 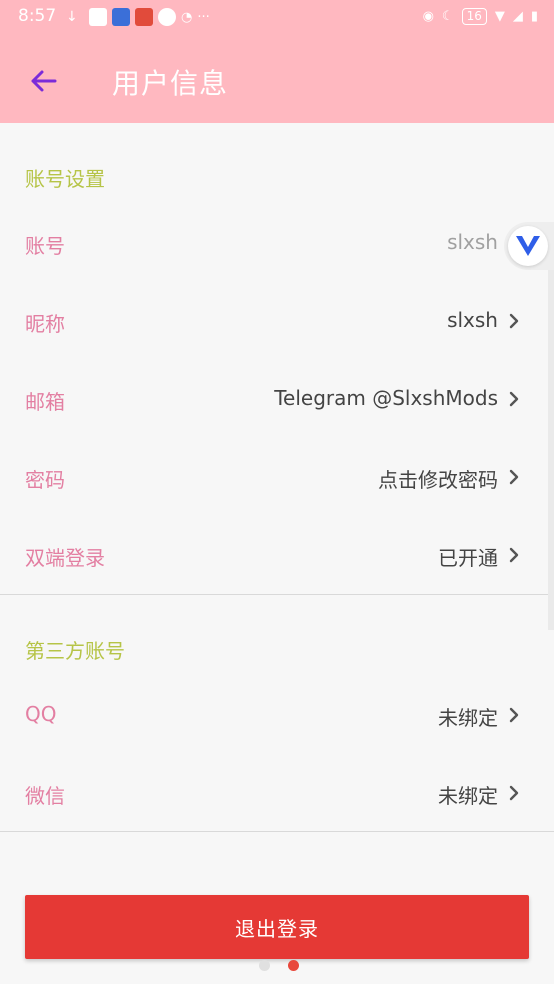 I want to click on more-icon: ···, so click(x=203, y=17).